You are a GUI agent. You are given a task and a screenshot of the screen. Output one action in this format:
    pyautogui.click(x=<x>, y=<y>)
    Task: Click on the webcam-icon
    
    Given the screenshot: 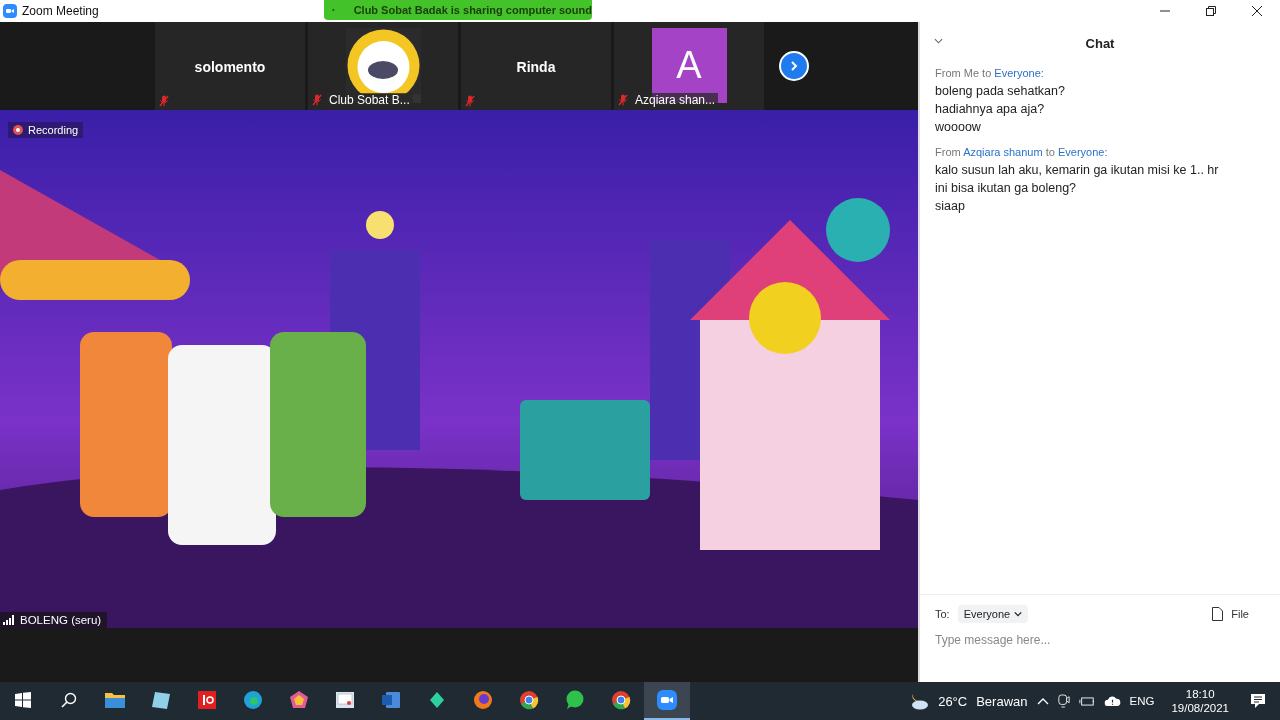 What is the action you would take?
    pyautogui.click(x=1063, y=701)
    